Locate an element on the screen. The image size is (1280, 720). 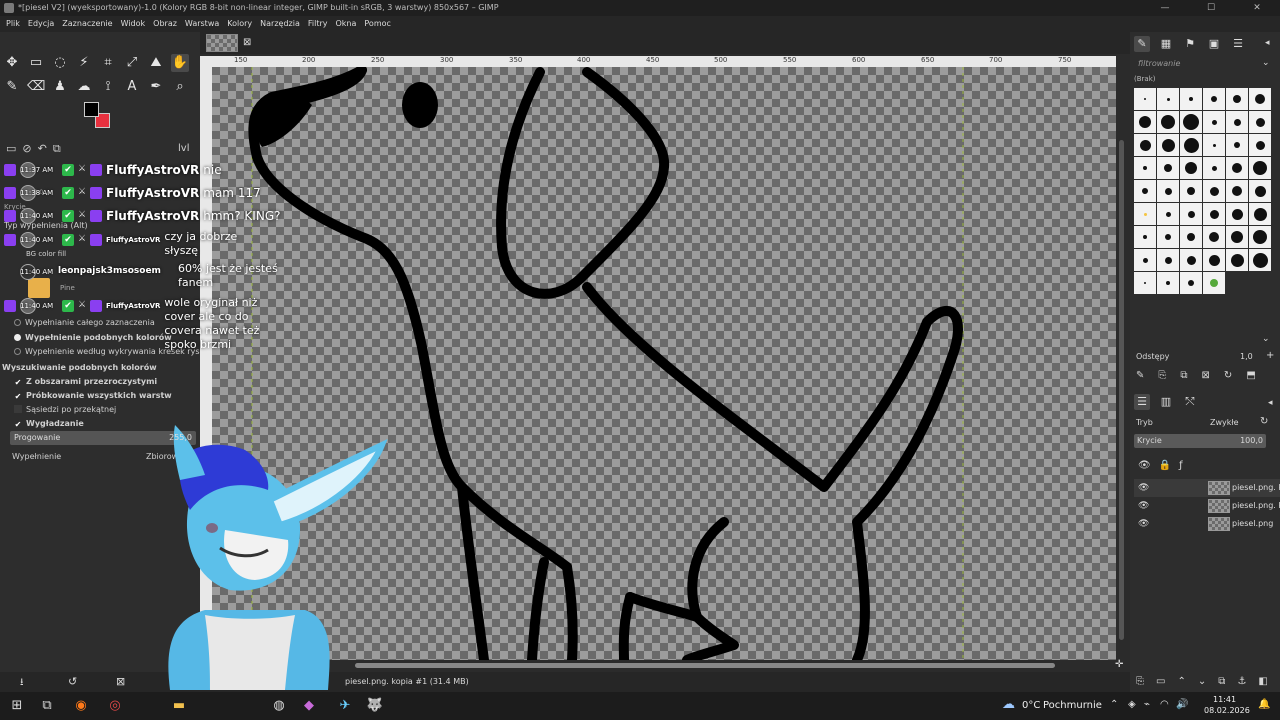
app-icon: ✈ is located at coordinates (345, 706).